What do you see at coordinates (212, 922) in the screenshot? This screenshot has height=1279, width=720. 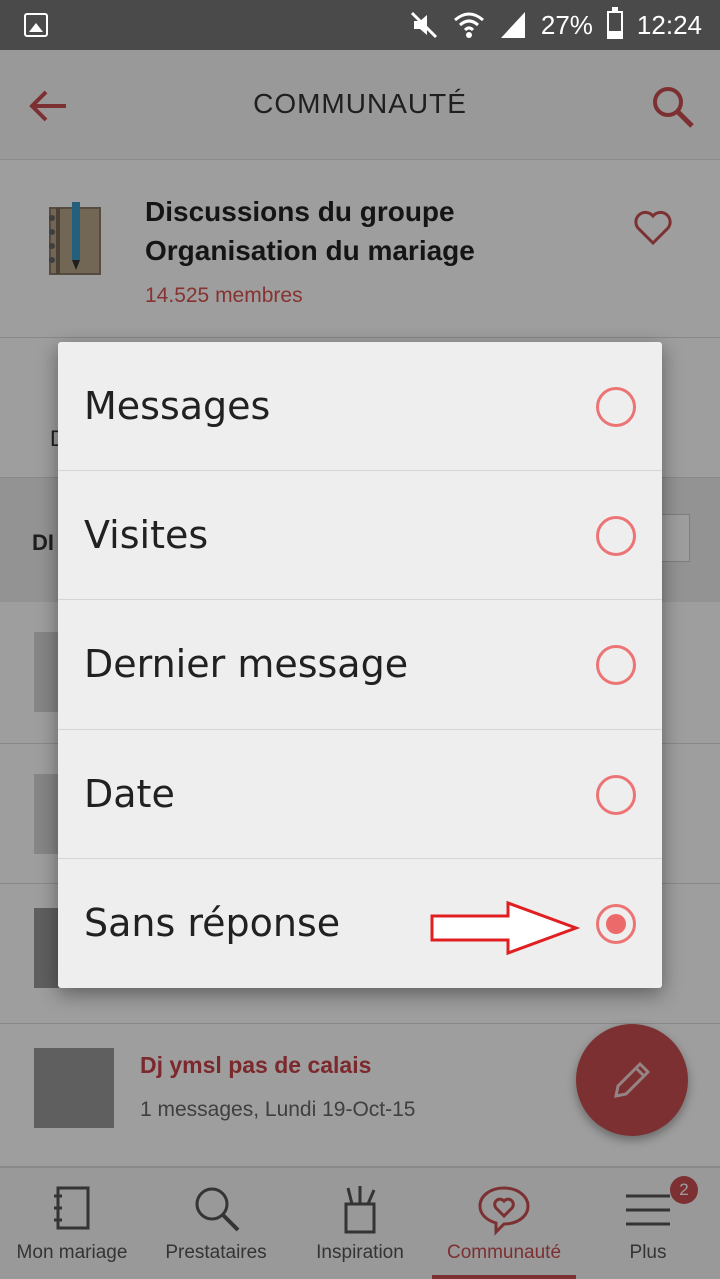 I see `option-label: Sans réponse` at bounding box center [212, 922].